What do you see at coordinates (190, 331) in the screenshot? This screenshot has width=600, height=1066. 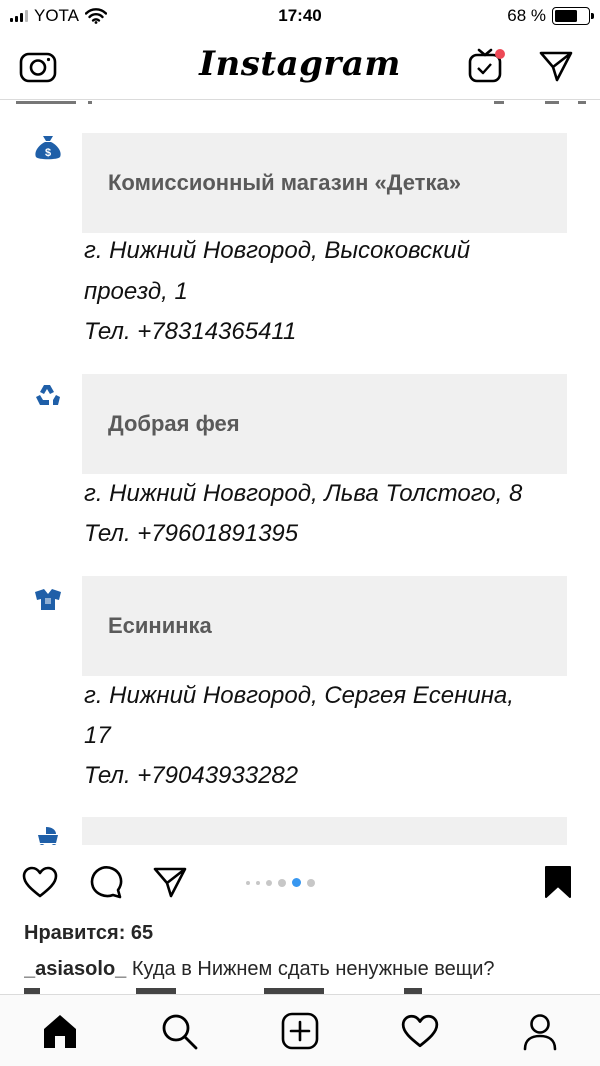 I see `store-phone: Тел. +78314365411` at bounding box center [190, 331].